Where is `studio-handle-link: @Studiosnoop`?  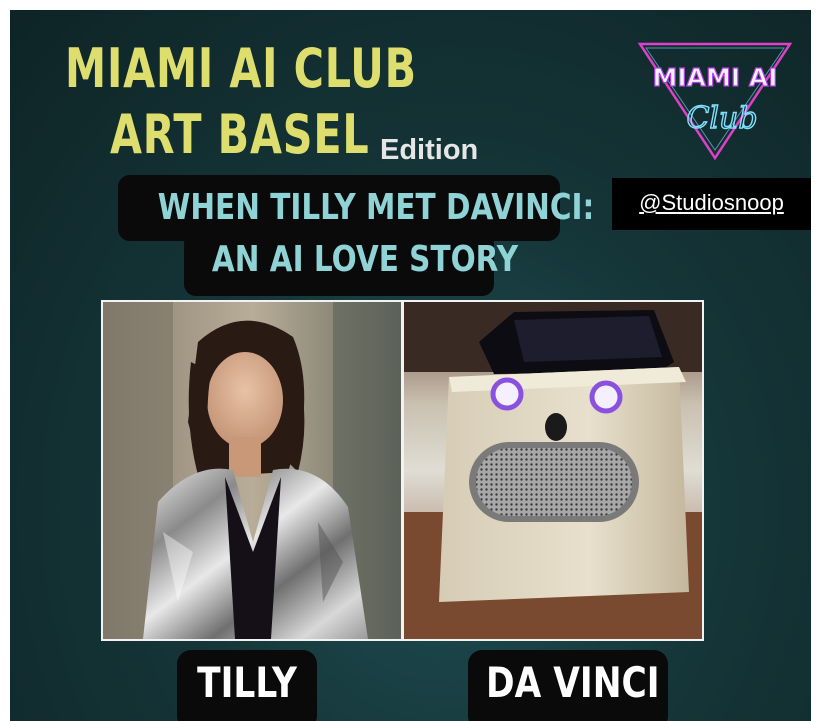 studio-handle-link: @Studiosnoop is located at coordinates (711, 203).